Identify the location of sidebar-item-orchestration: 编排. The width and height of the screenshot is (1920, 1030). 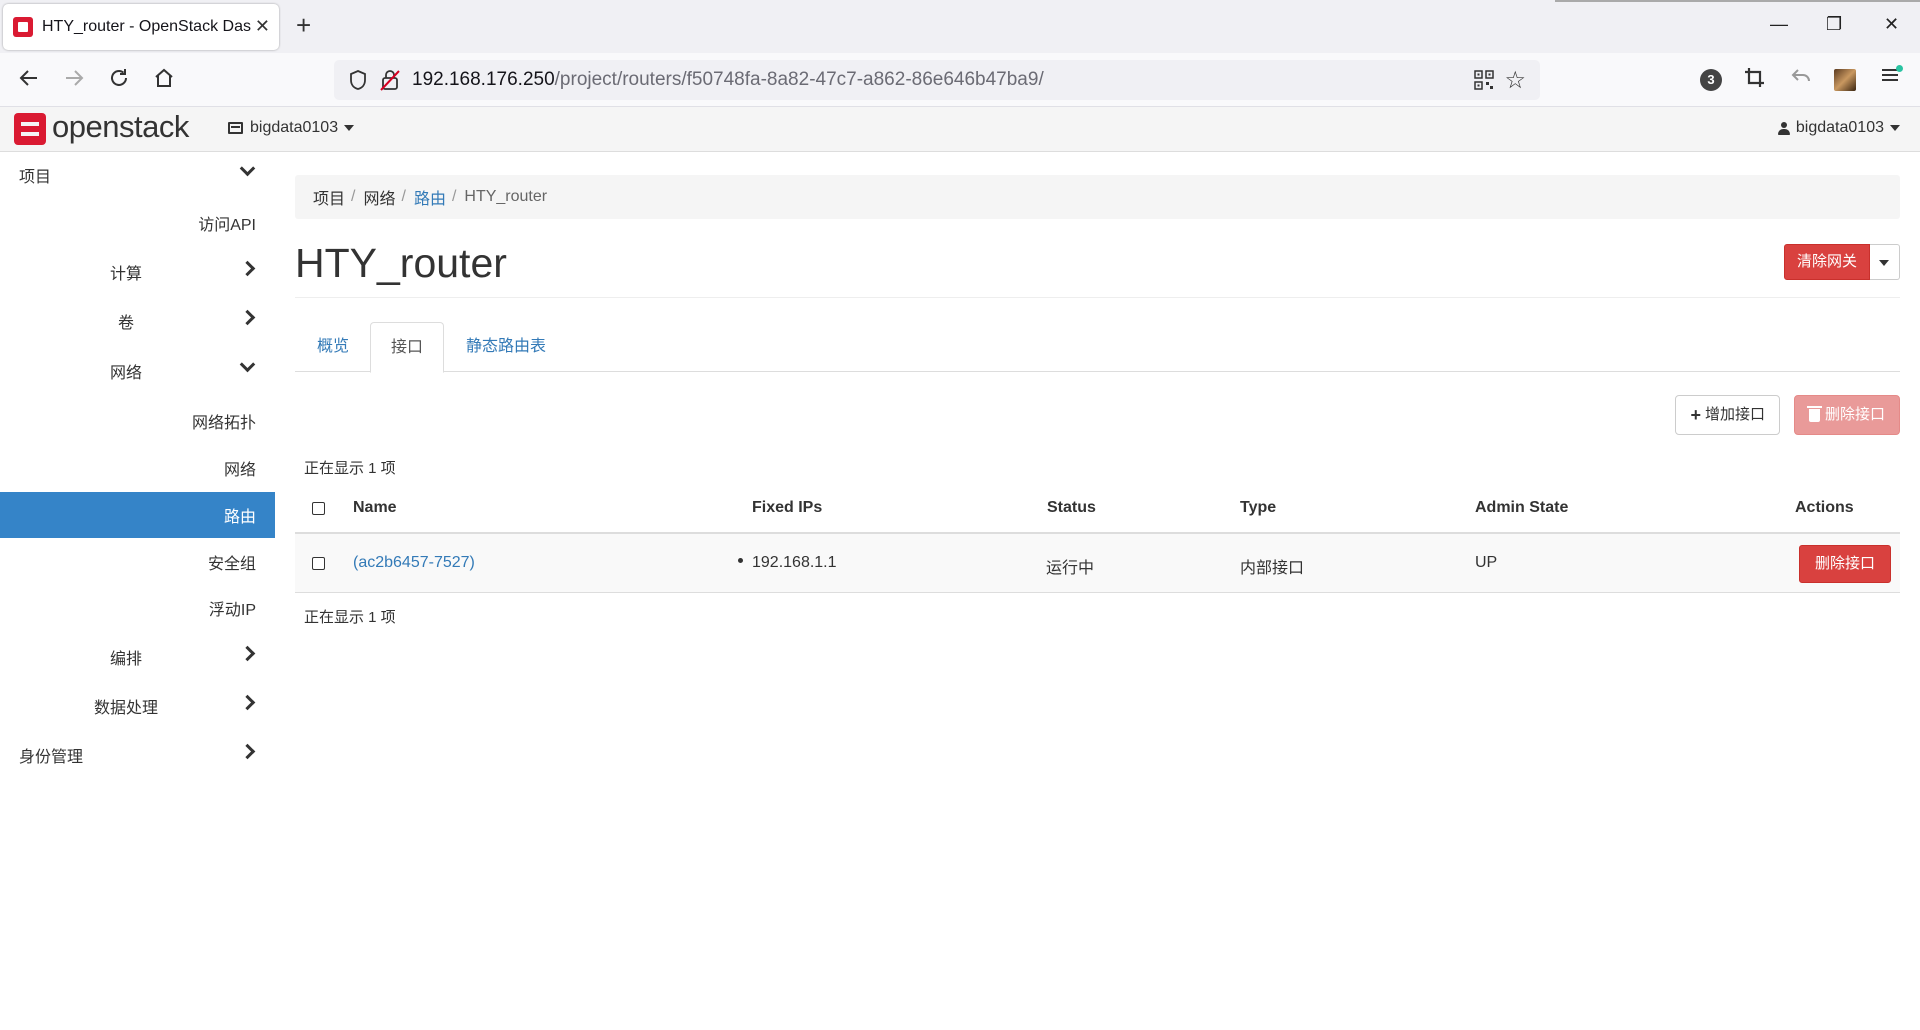
(137, 657).